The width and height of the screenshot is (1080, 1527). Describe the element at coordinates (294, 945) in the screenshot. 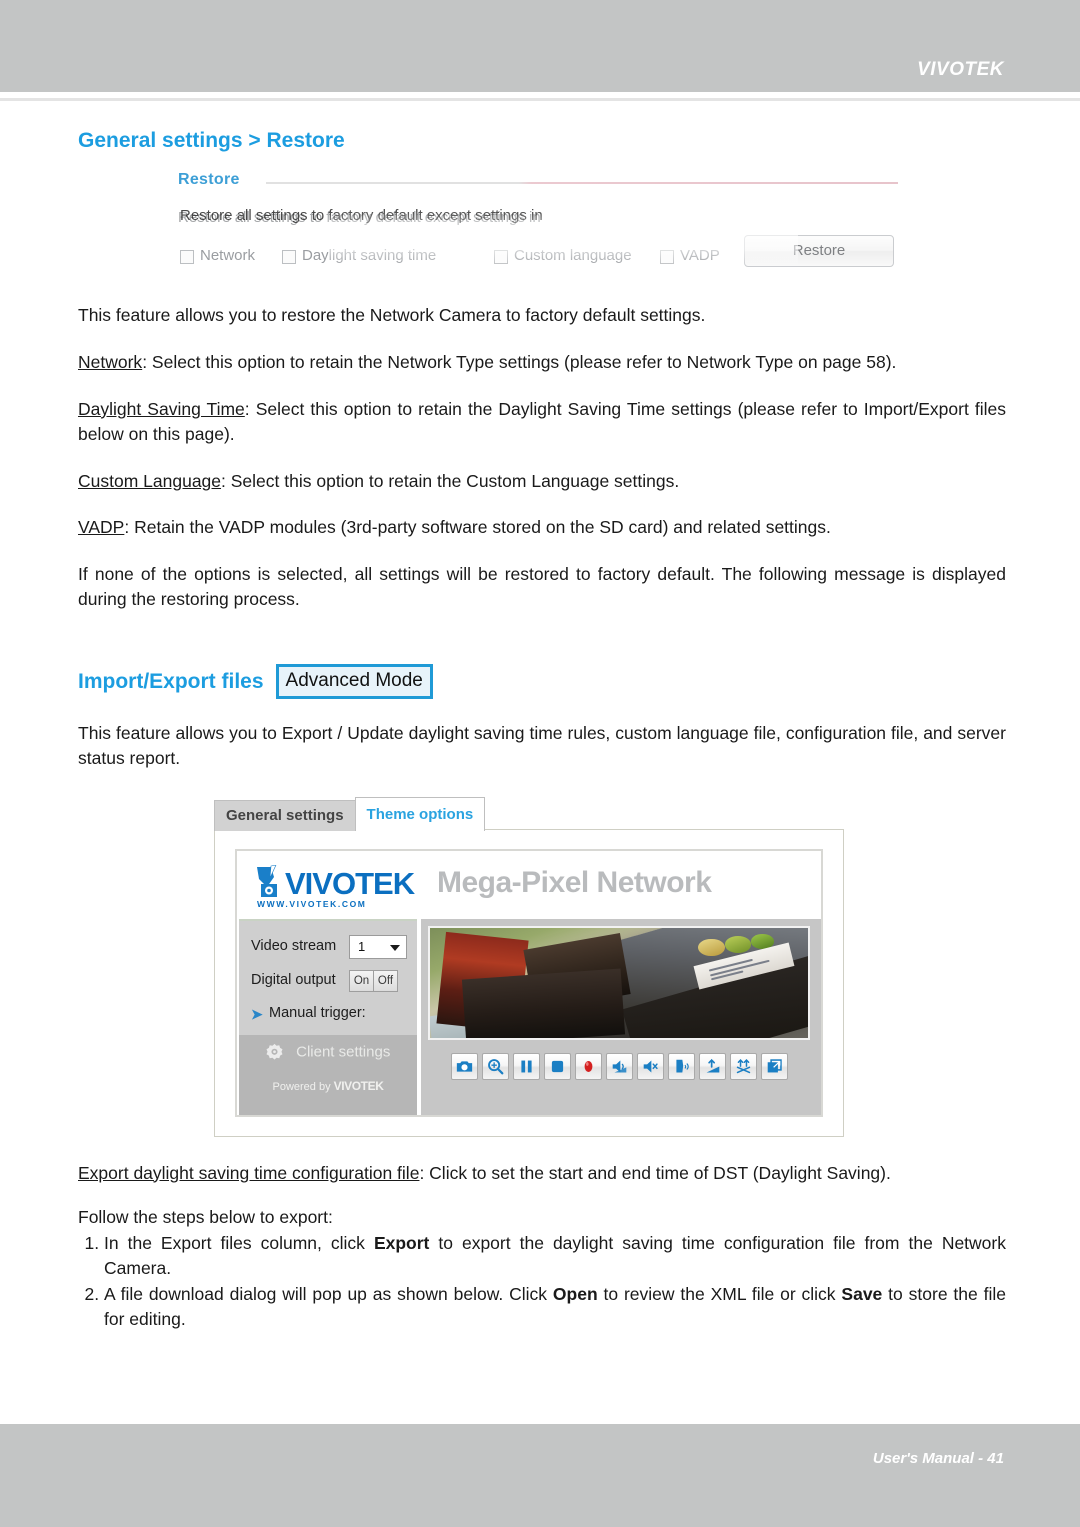

I see `label-video-stream: Video stream` at that location.